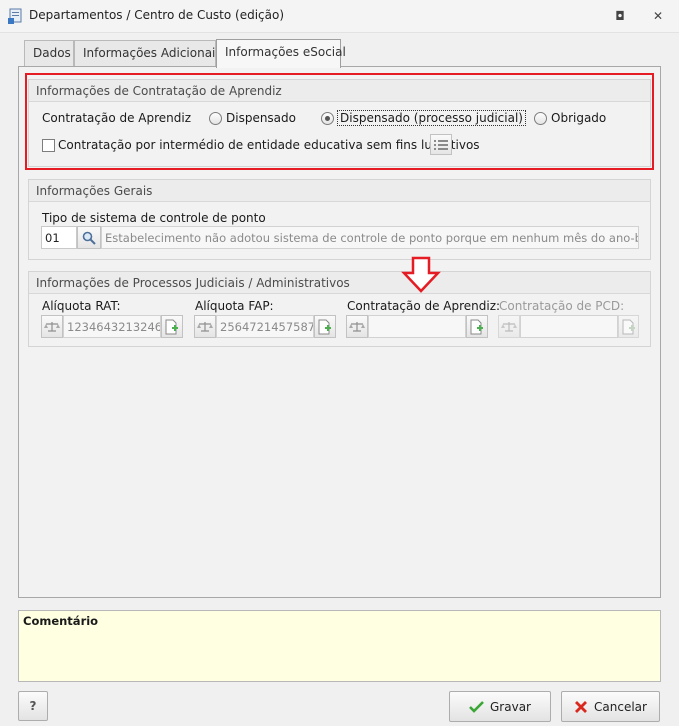 The width and height of the screenshot is (679, 726). Describe the element at coordinates (581, 706) in the screenshot. I see `cancel-x-icon` at that location.